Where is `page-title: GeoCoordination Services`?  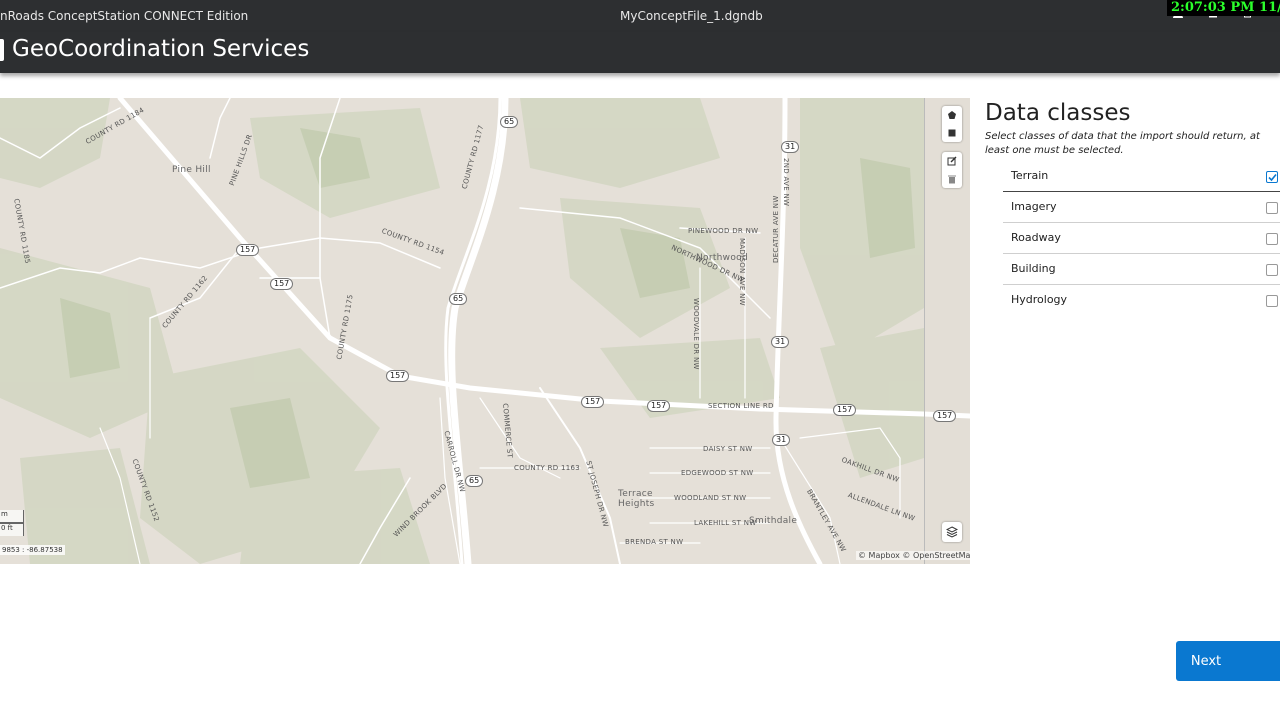 page-title: GeoCoordination Services is located at coordinates (161, 49).